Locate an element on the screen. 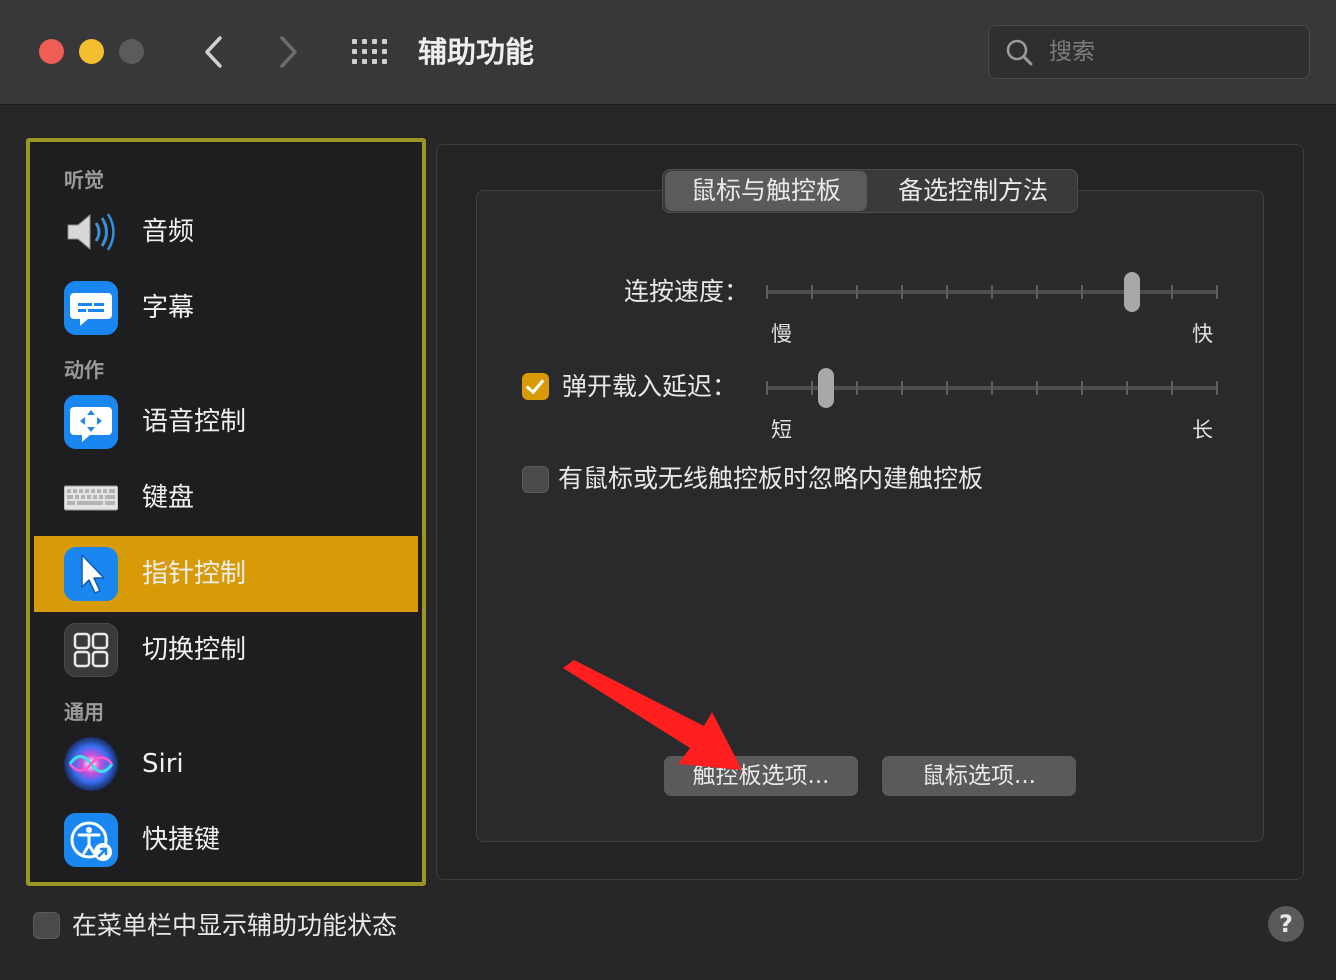 This screenshot has width=1336, height=980. sidebar-item-label: 切换控制 is located at coordinates (194, 650).